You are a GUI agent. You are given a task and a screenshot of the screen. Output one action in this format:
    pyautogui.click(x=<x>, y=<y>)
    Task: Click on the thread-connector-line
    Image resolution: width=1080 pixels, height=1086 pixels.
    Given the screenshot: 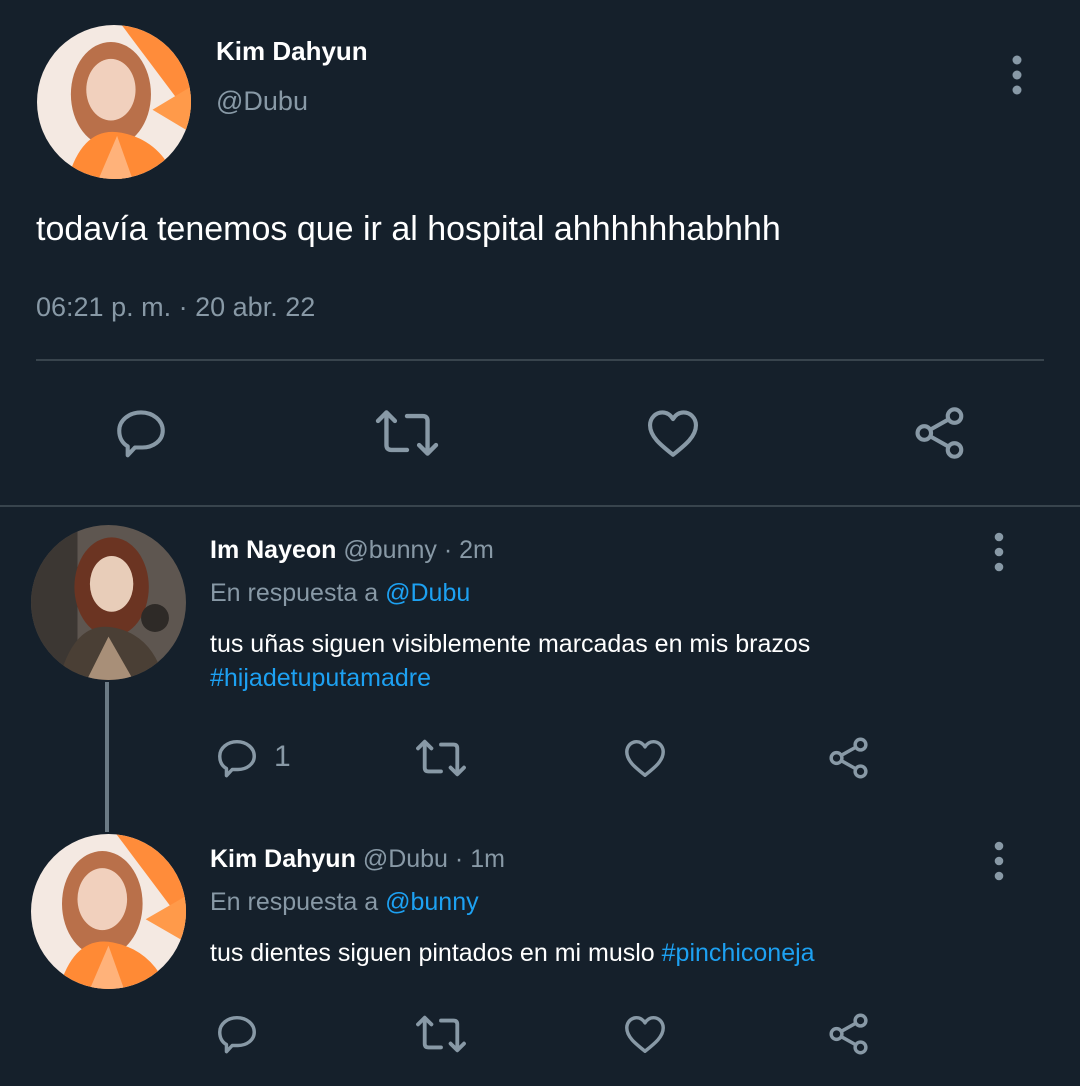 What is the action you would take?
    pyautogui.click(x=107, y=757)
    